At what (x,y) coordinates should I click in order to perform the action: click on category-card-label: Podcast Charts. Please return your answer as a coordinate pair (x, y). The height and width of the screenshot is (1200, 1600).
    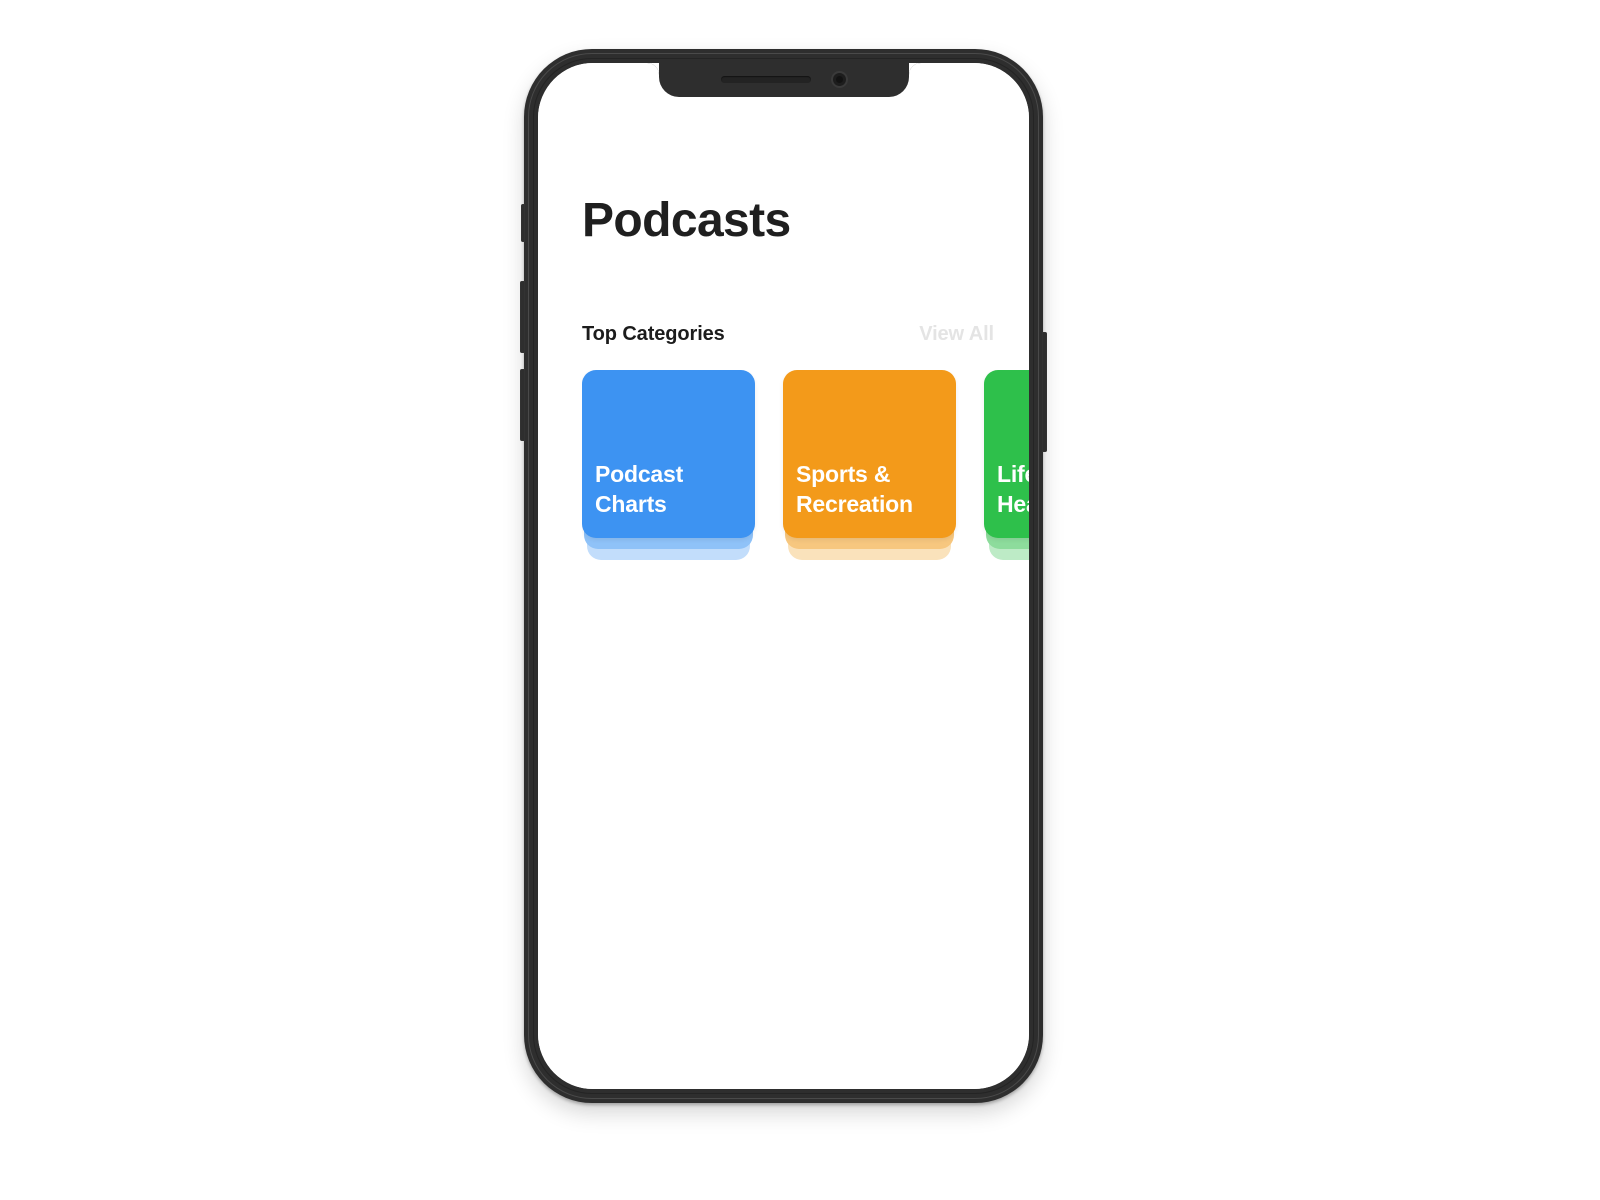
    Looking at the image, I should click on (639, 489).